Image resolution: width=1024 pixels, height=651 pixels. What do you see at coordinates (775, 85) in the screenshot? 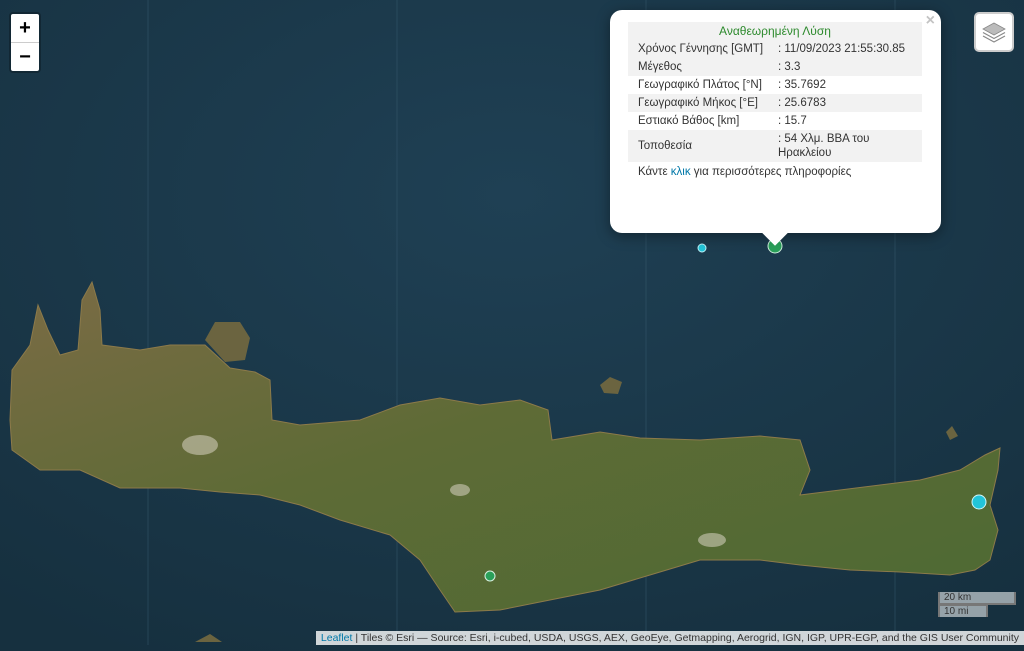
I see `table-row: Γεωγραφικό Πλάτος [°N] : 35.7692` at bounding box center [775, 85].